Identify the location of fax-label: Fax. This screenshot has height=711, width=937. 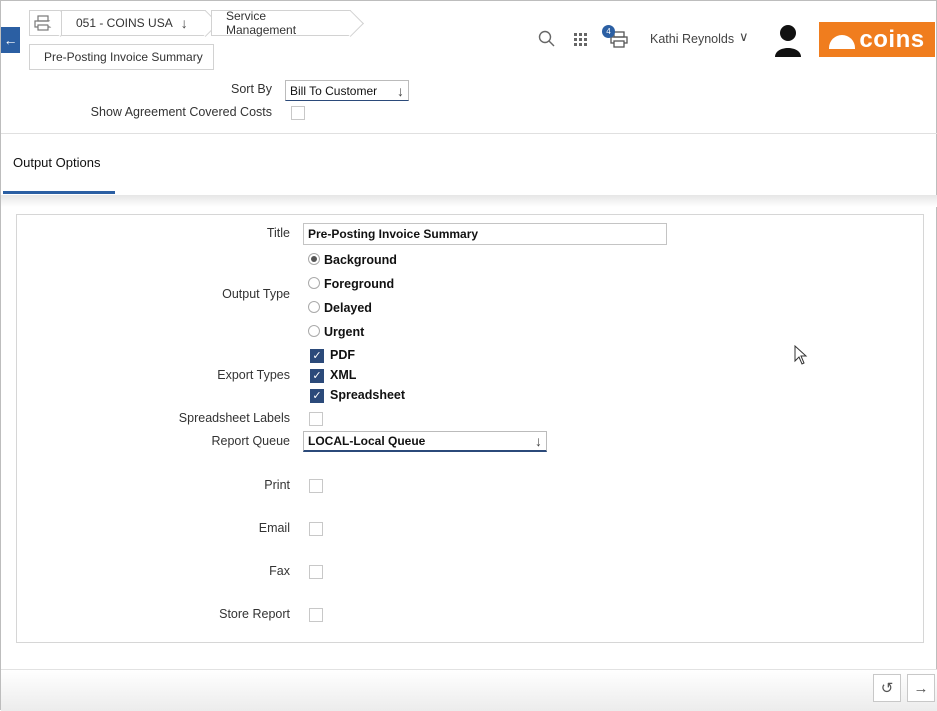
(279, 571).